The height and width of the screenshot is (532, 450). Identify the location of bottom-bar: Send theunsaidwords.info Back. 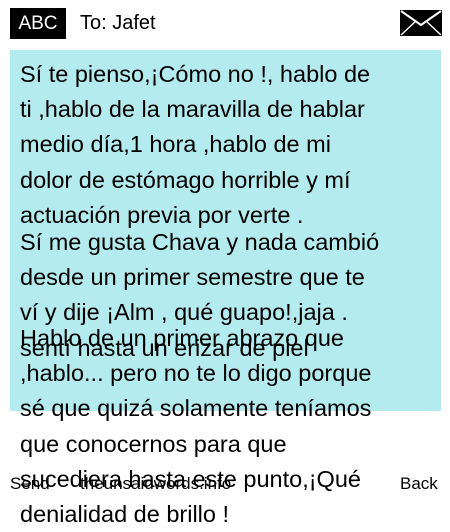
(225, 485).